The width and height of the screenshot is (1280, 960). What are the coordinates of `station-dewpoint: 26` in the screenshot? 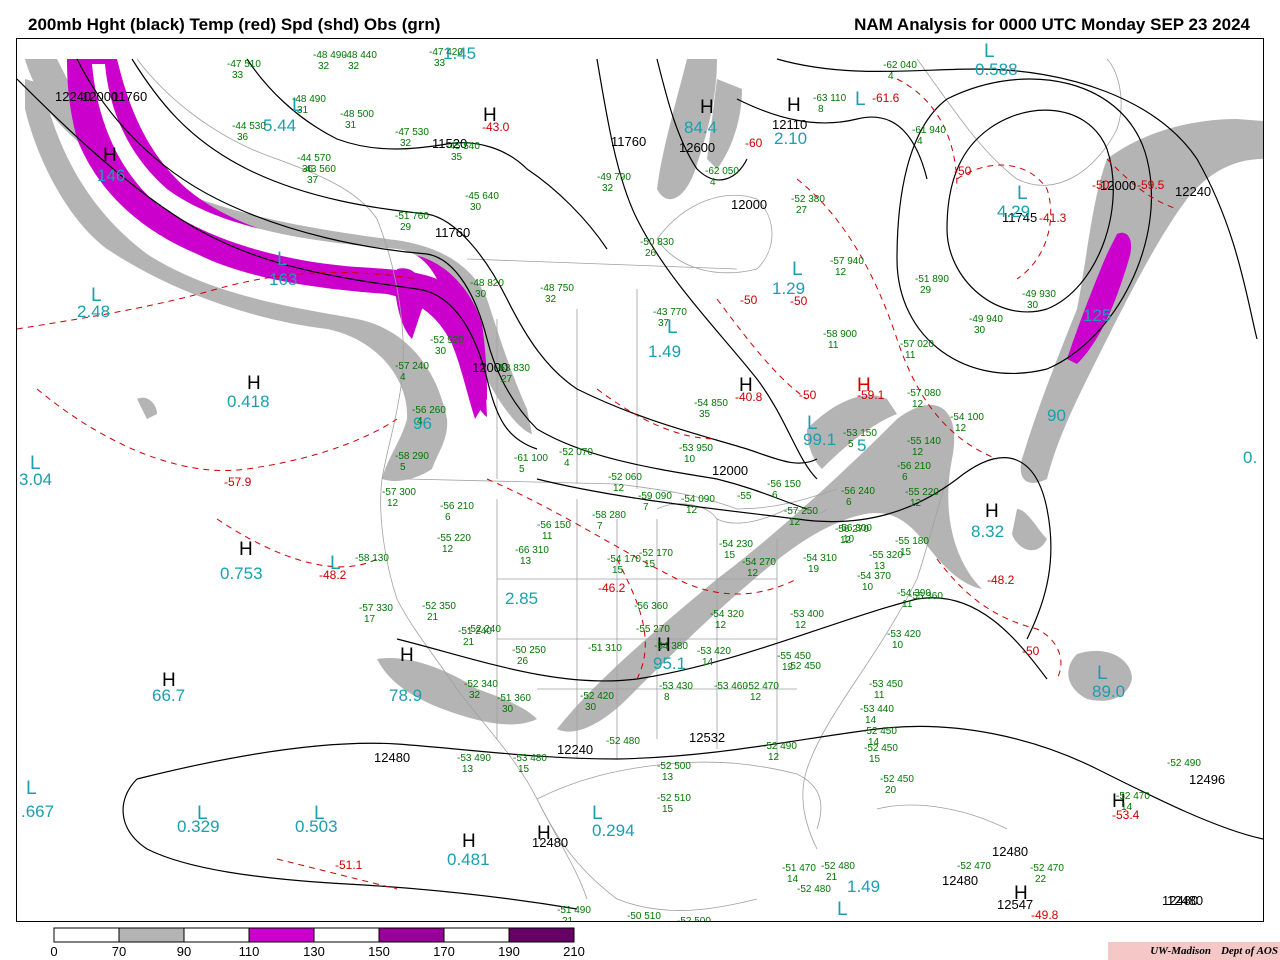 It's located at (523, 661).